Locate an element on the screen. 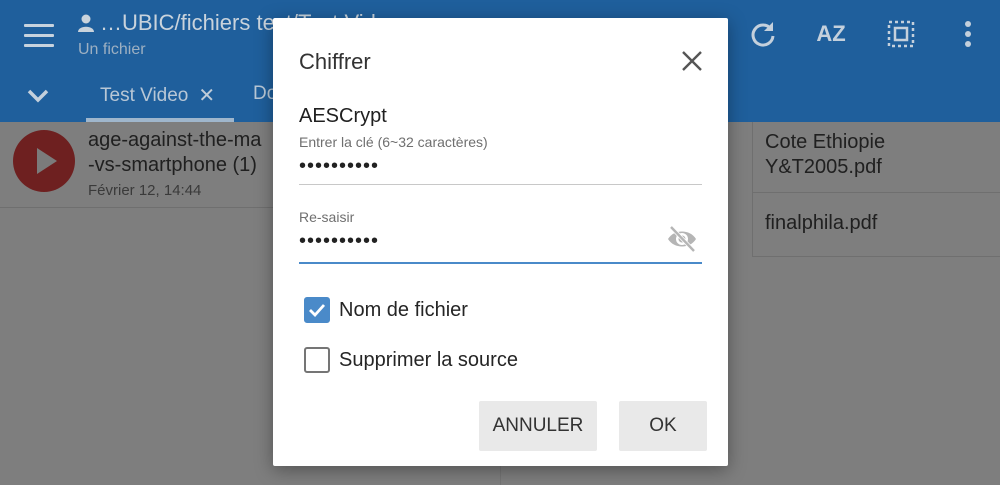 This screenshot has width=1000, height=485. sort-az-icon: AZ is located at coordinates (831, 34).